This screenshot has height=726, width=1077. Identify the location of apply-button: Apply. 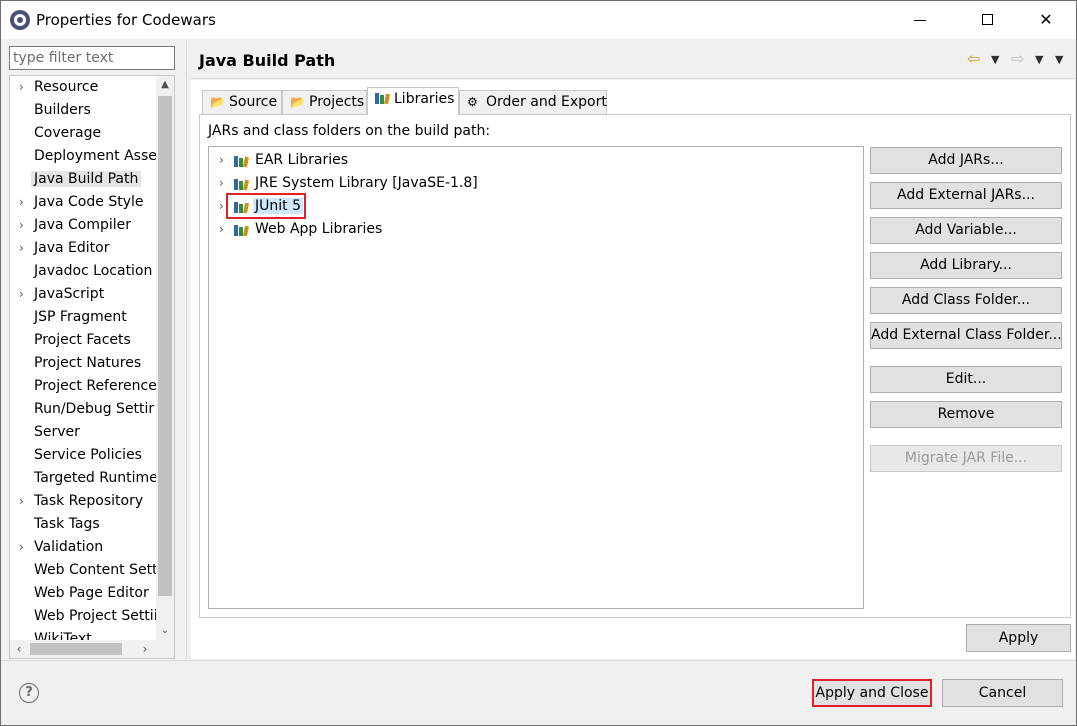
(1018, 638).